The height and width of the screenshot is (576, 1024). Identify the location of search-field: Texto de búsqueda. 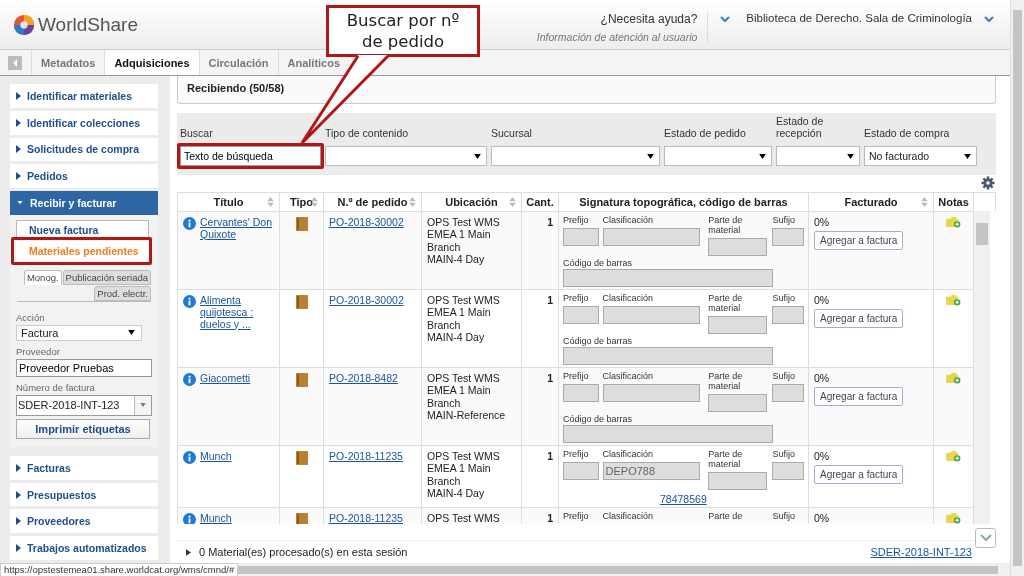
(250, 156).